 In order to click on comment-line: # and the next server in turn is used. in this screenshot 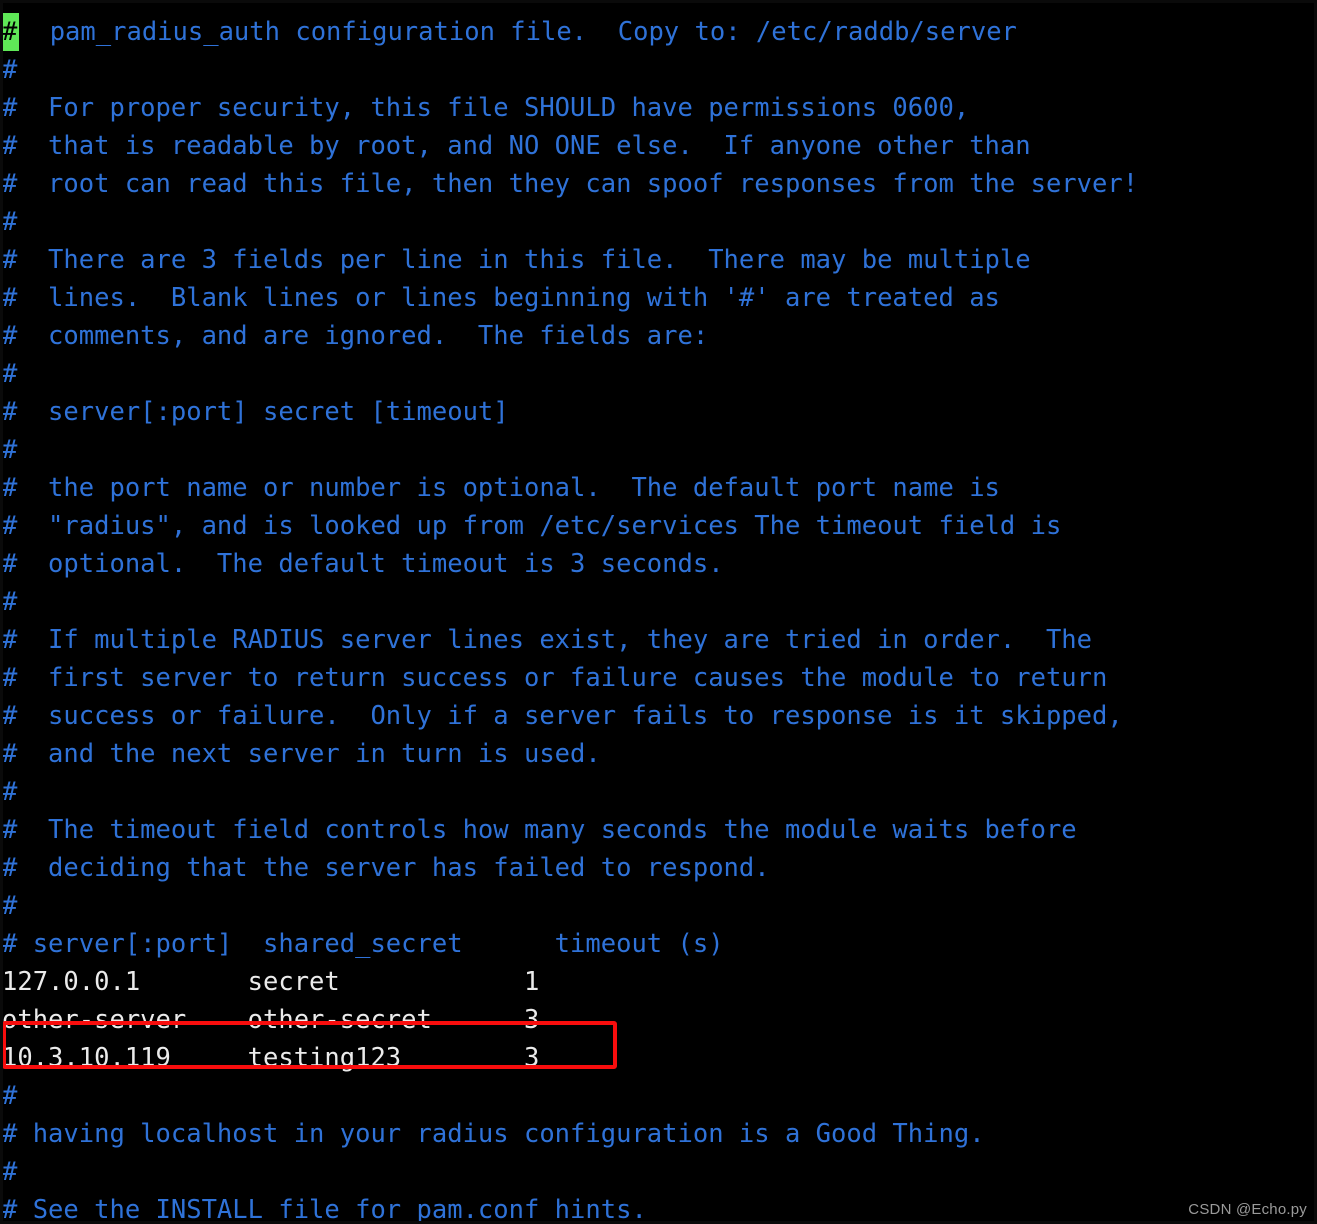, I will do `click(658, 754)`.